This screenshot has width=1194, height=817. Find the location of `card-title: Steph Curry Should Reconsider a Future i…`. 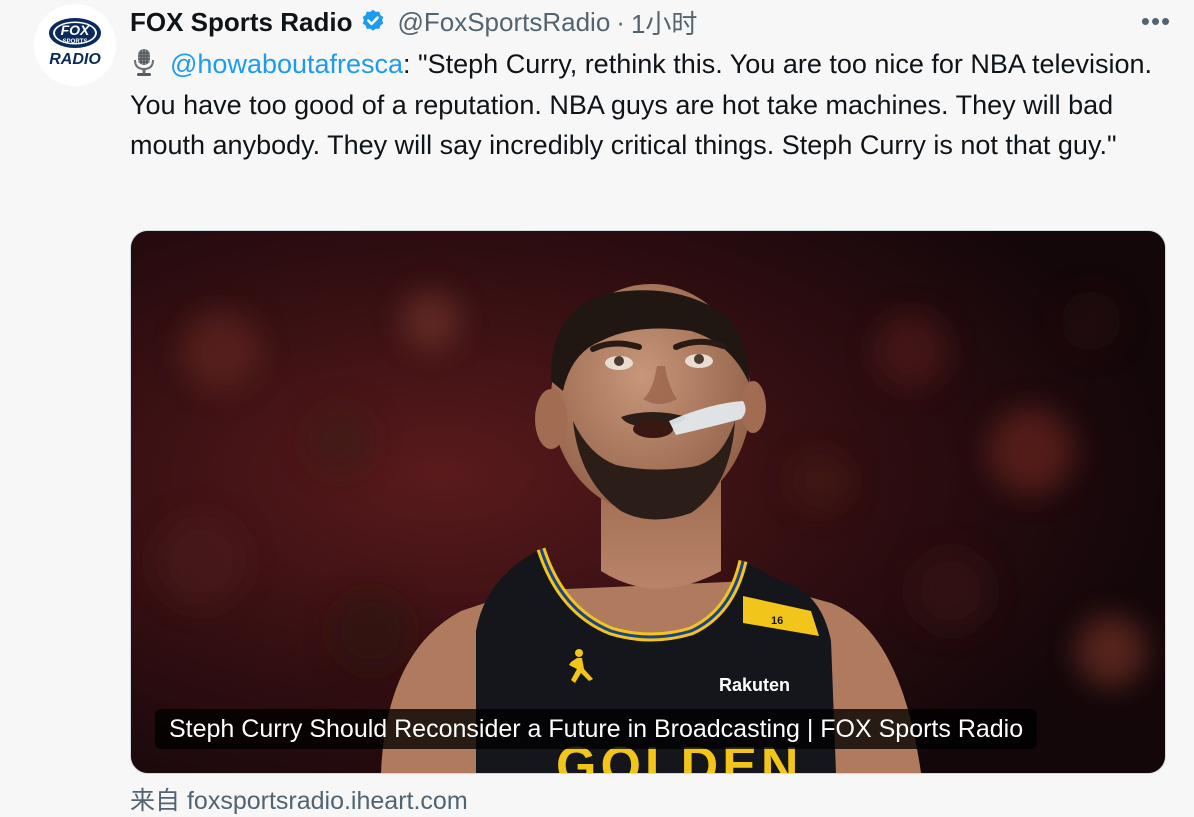

card-title: Steph Curry Should Reconsider a Future i… is located at coordinates (596, 729).